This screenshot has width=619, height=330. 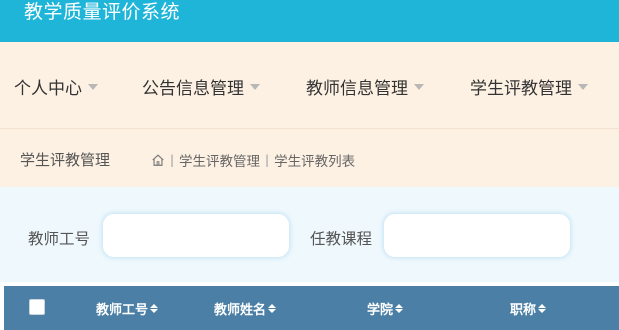 What do you see at coordinates (477, 235) in the screenshot?
I see `course-input` at bounding box center [477, 235].